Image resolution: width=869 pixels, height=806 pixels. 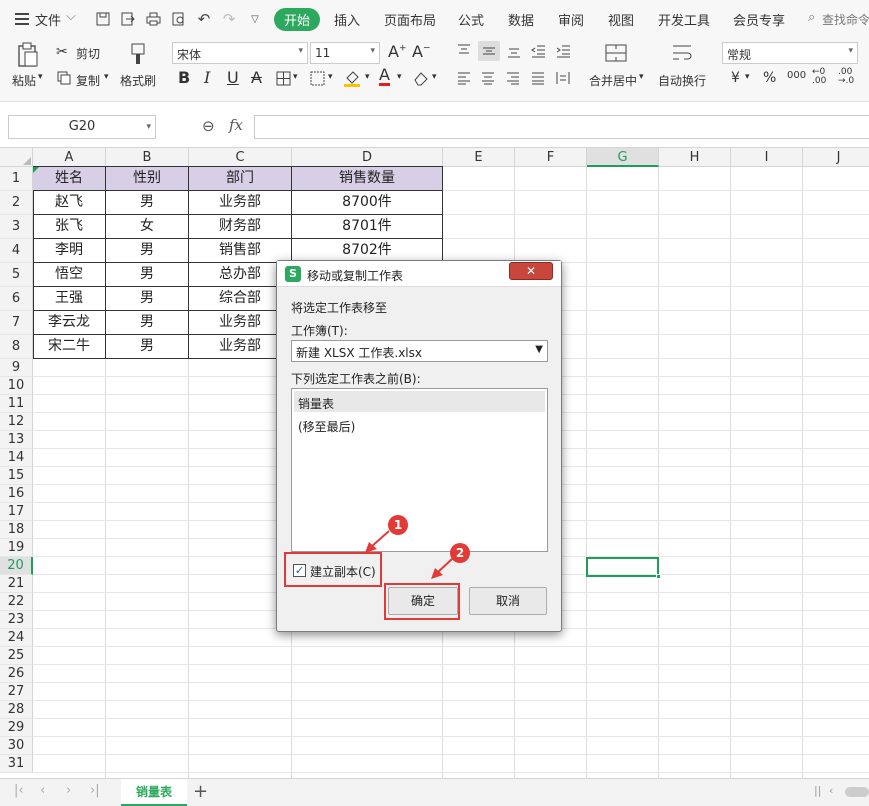 What do you see at coordinates (16, 299) in the screenshot?
I see `row-header: 6` at bounding box center [16, 299].